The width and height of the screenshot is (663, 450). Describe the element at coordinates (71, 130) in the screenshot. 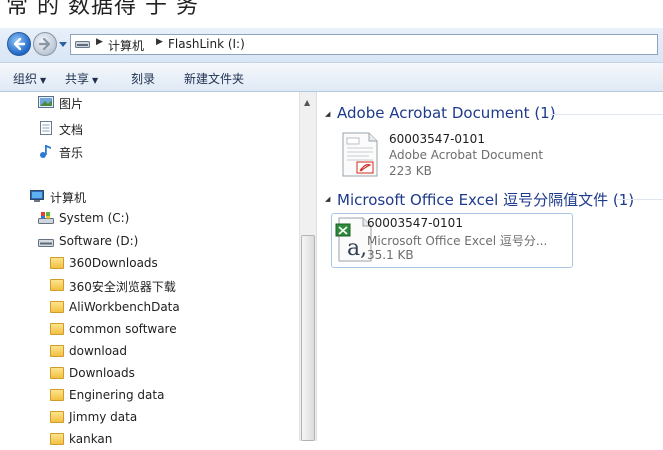

I see `nav-item-label: 文档` at that location.